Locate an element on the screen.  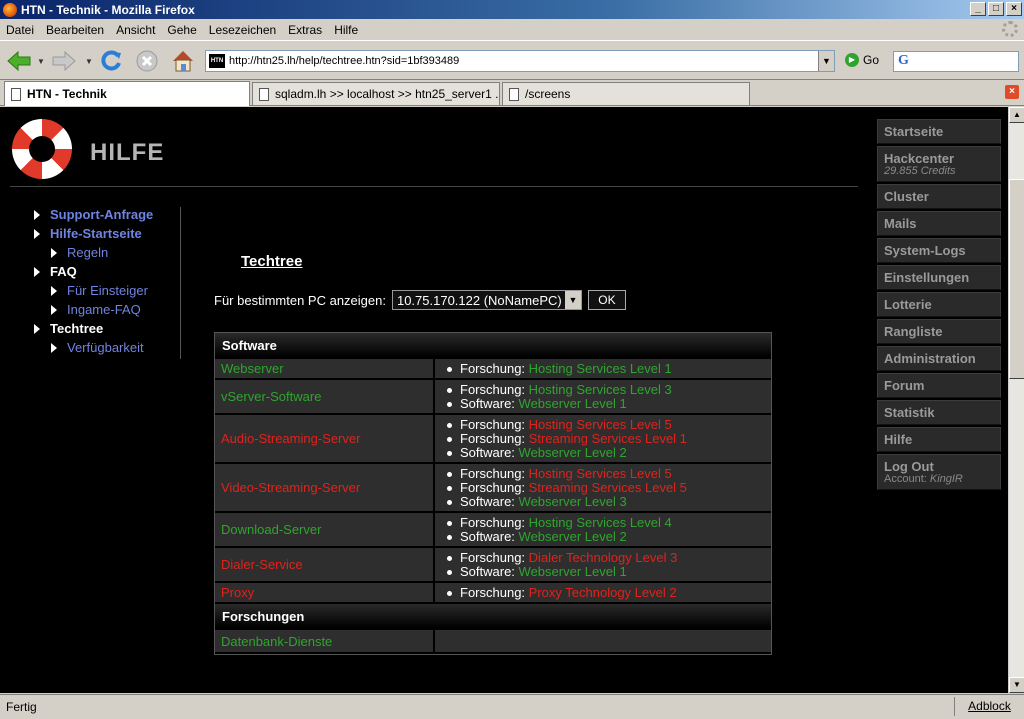
help-nav-item: Regeln is located at coordinates (79, 252).